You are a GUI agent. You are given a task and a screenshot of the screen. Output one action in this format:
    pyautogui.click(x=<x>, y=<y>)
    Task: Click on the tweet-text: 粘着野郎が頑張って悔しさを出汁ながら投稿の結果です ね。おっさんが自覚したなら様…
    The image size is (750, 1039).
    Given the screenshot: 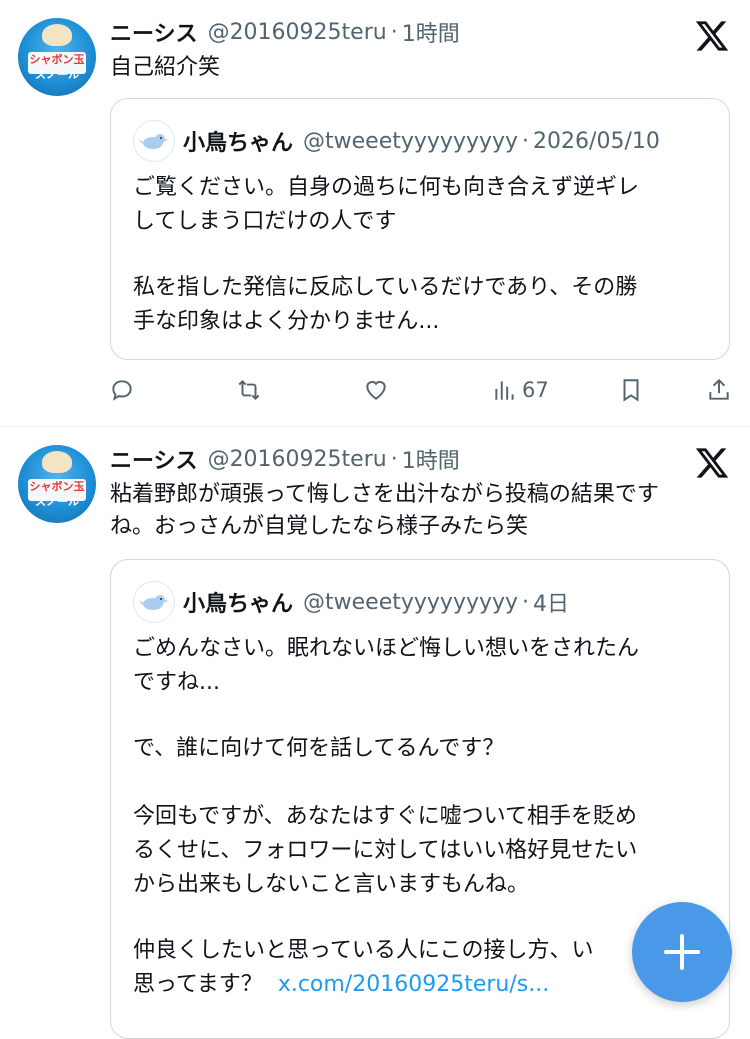 What is the action you would take?
    pyautogui.click(x=384, y=510)
    